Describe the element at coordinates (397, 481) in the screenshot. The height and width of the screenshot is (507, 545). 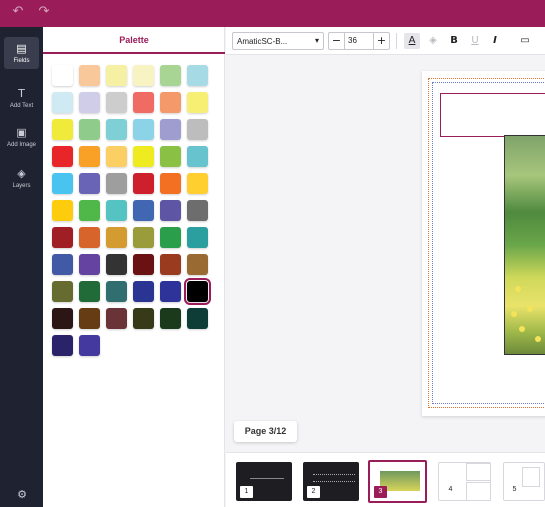
I see `page-thumbnail-3: 3` at that location.